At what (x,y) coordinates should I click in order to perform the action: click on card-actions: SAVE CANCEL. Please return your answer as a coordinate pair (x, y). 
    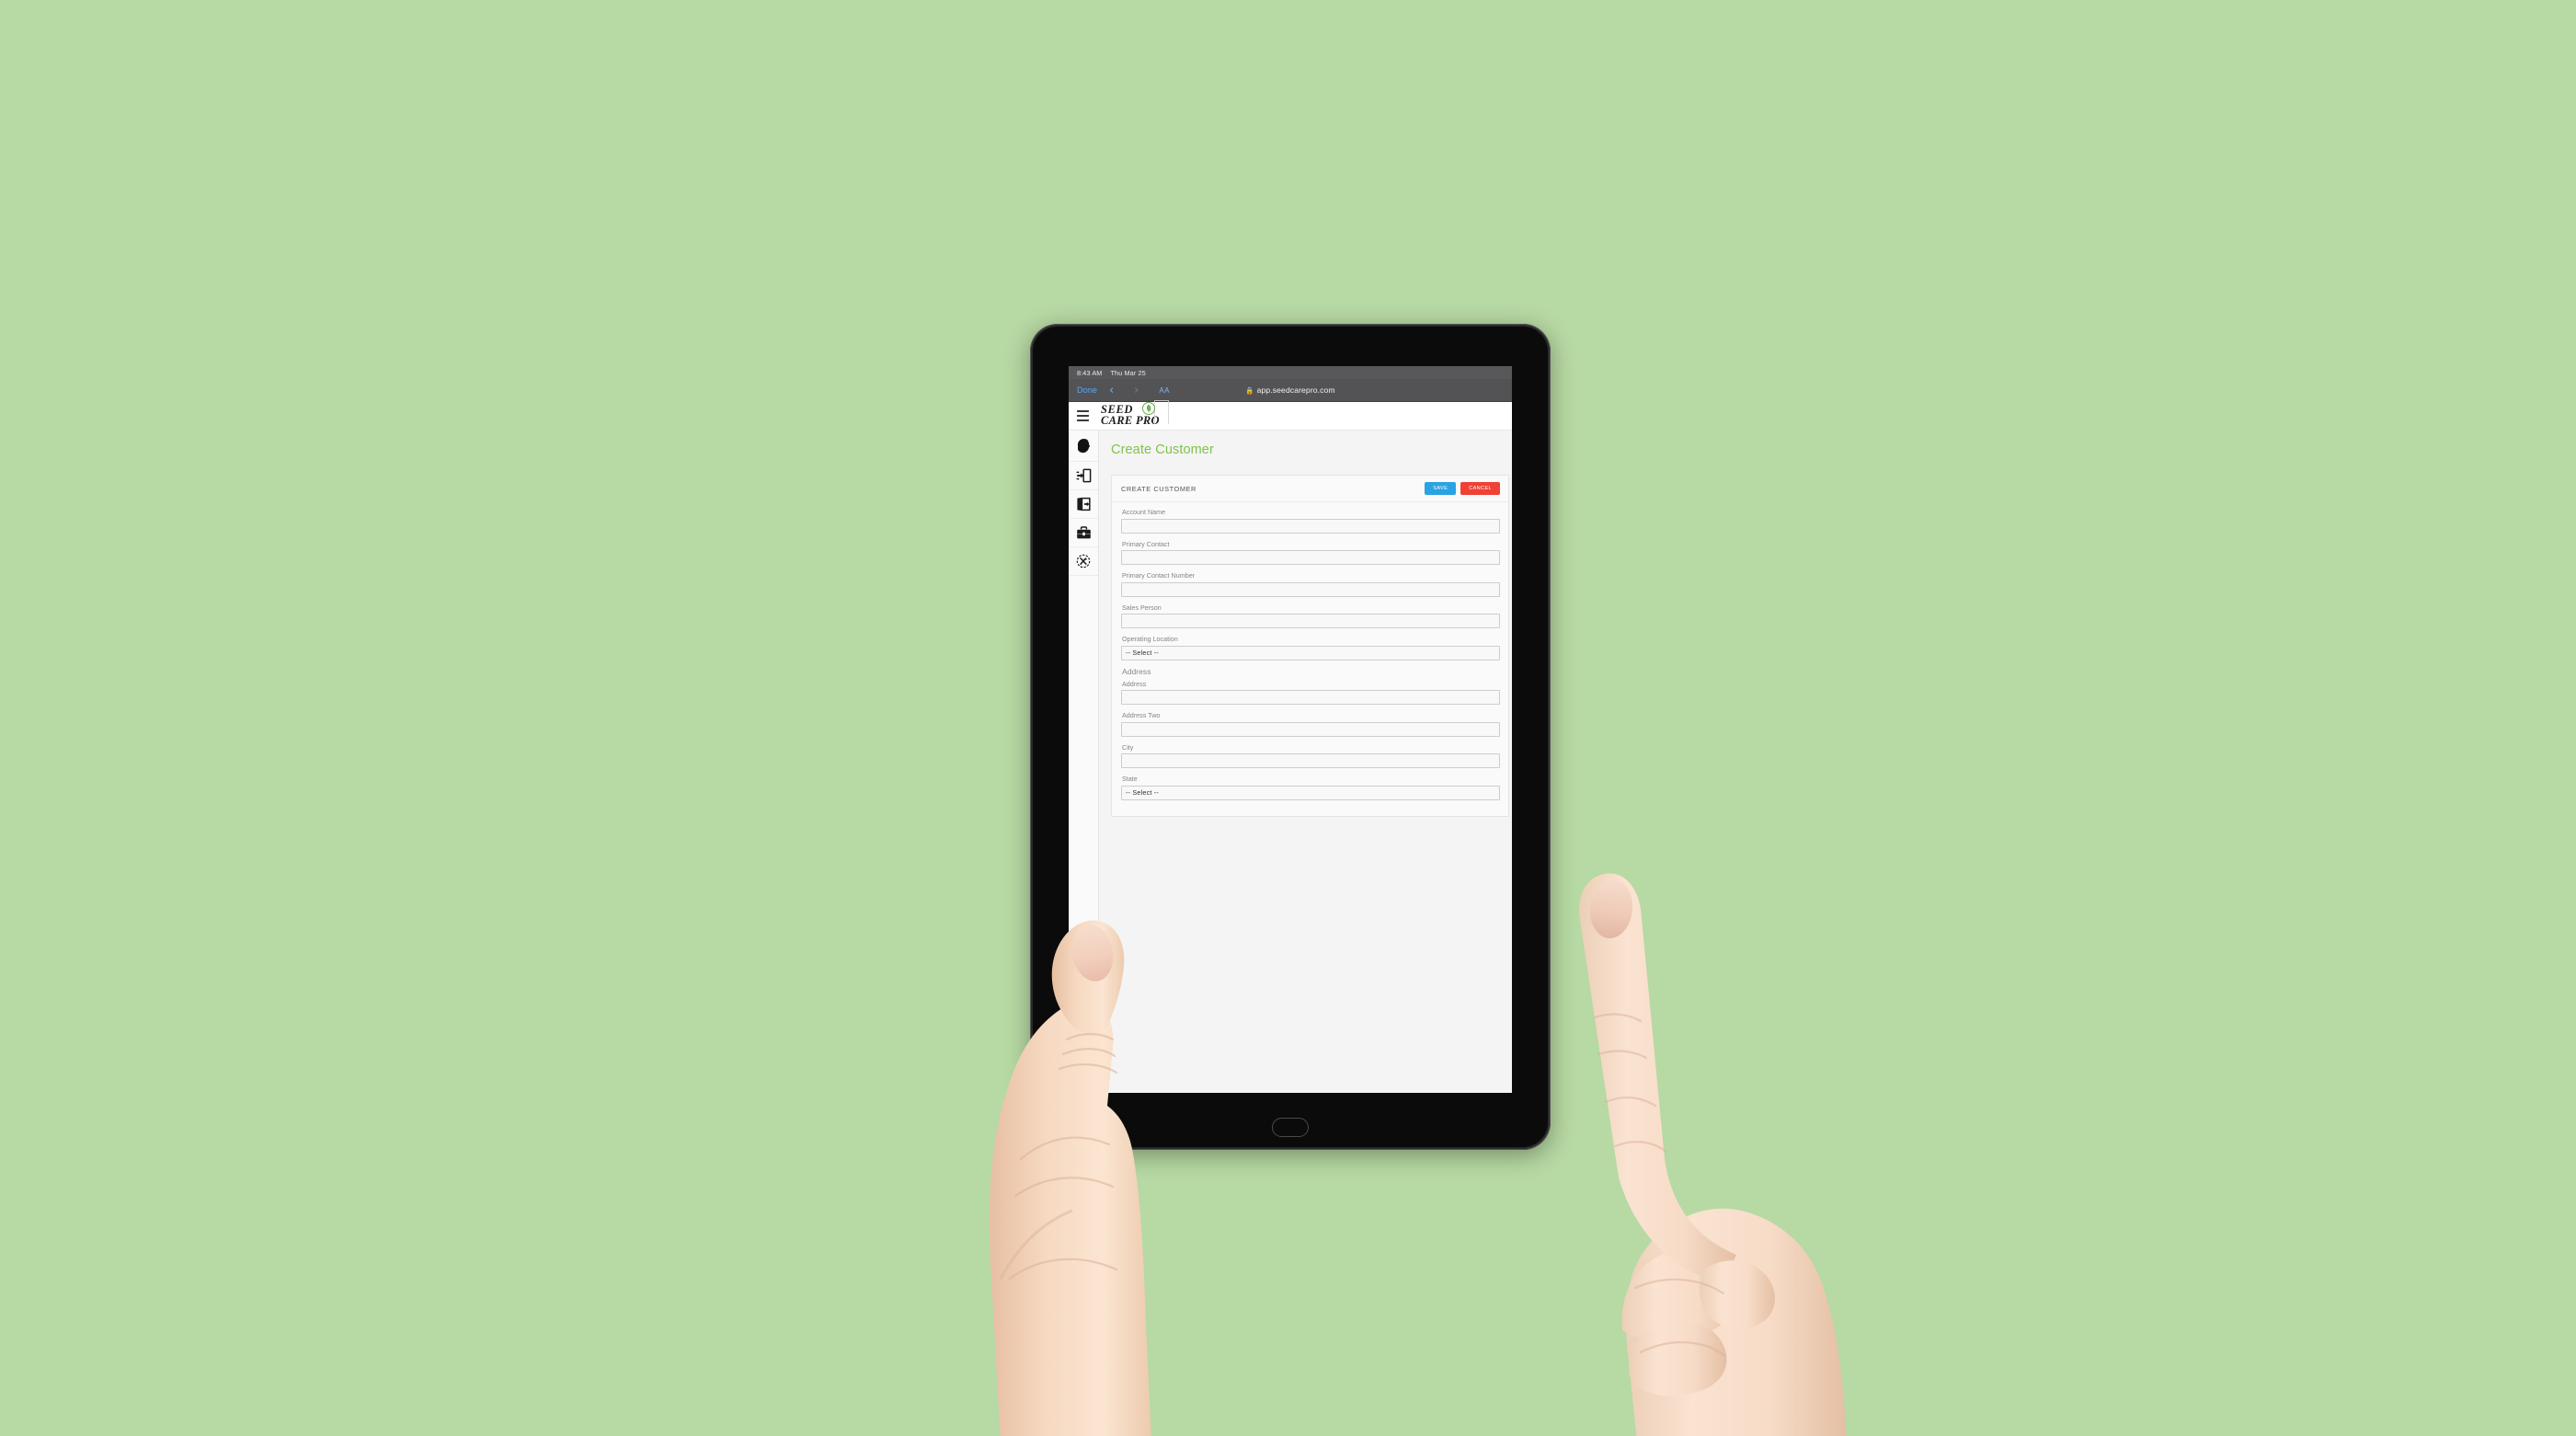
    Looking at the image, I should click on (1462, 489).